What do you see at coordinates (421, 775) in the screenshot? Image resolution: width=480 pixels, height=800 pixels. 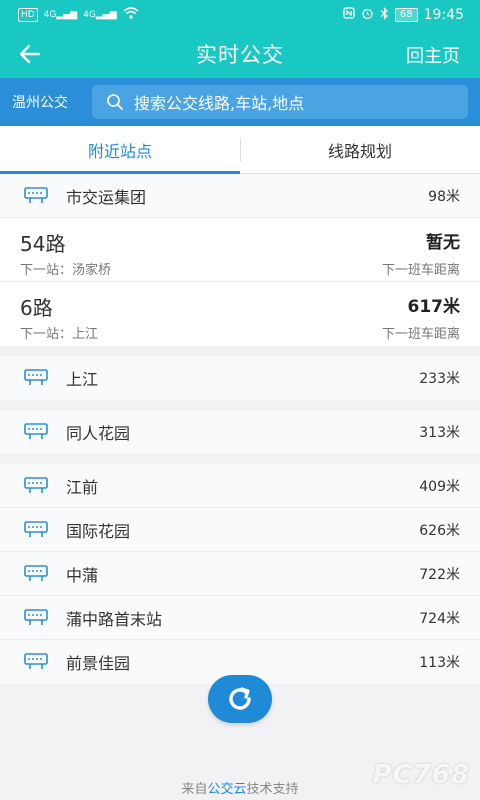 I see `watermark: PC768` at bounding box center [421, 775].